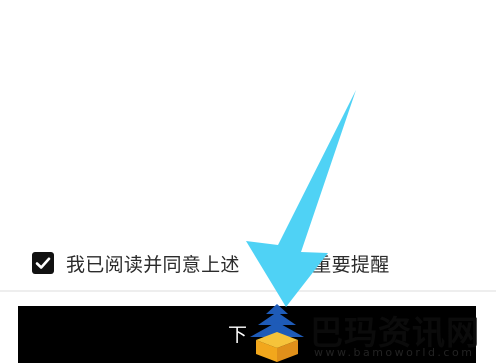 Image resolution: width=496 pixels, height=363 pixels. I want to click on divider, so click(248, 291).